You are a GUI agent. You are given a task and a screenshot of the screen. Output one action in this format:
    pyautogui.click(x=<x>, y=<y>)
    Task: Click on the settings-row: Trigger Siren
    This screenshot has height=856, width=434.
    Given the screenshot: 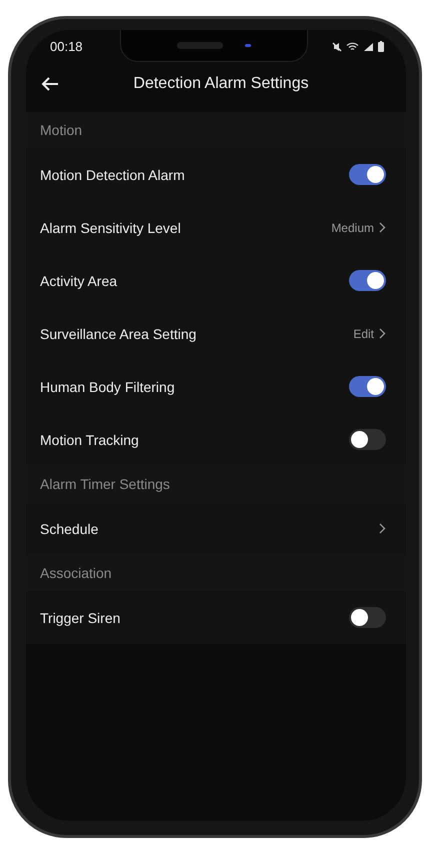 What is the action you would take?
    pyautogui.click(x=216, y=617)
    